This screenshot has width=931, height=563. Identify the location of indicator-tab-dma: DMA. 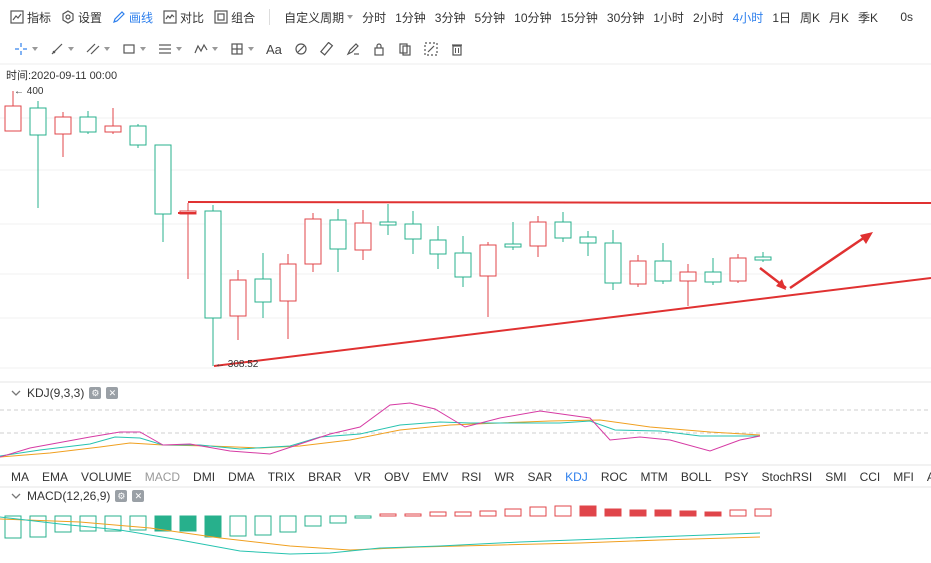
(241, 477).